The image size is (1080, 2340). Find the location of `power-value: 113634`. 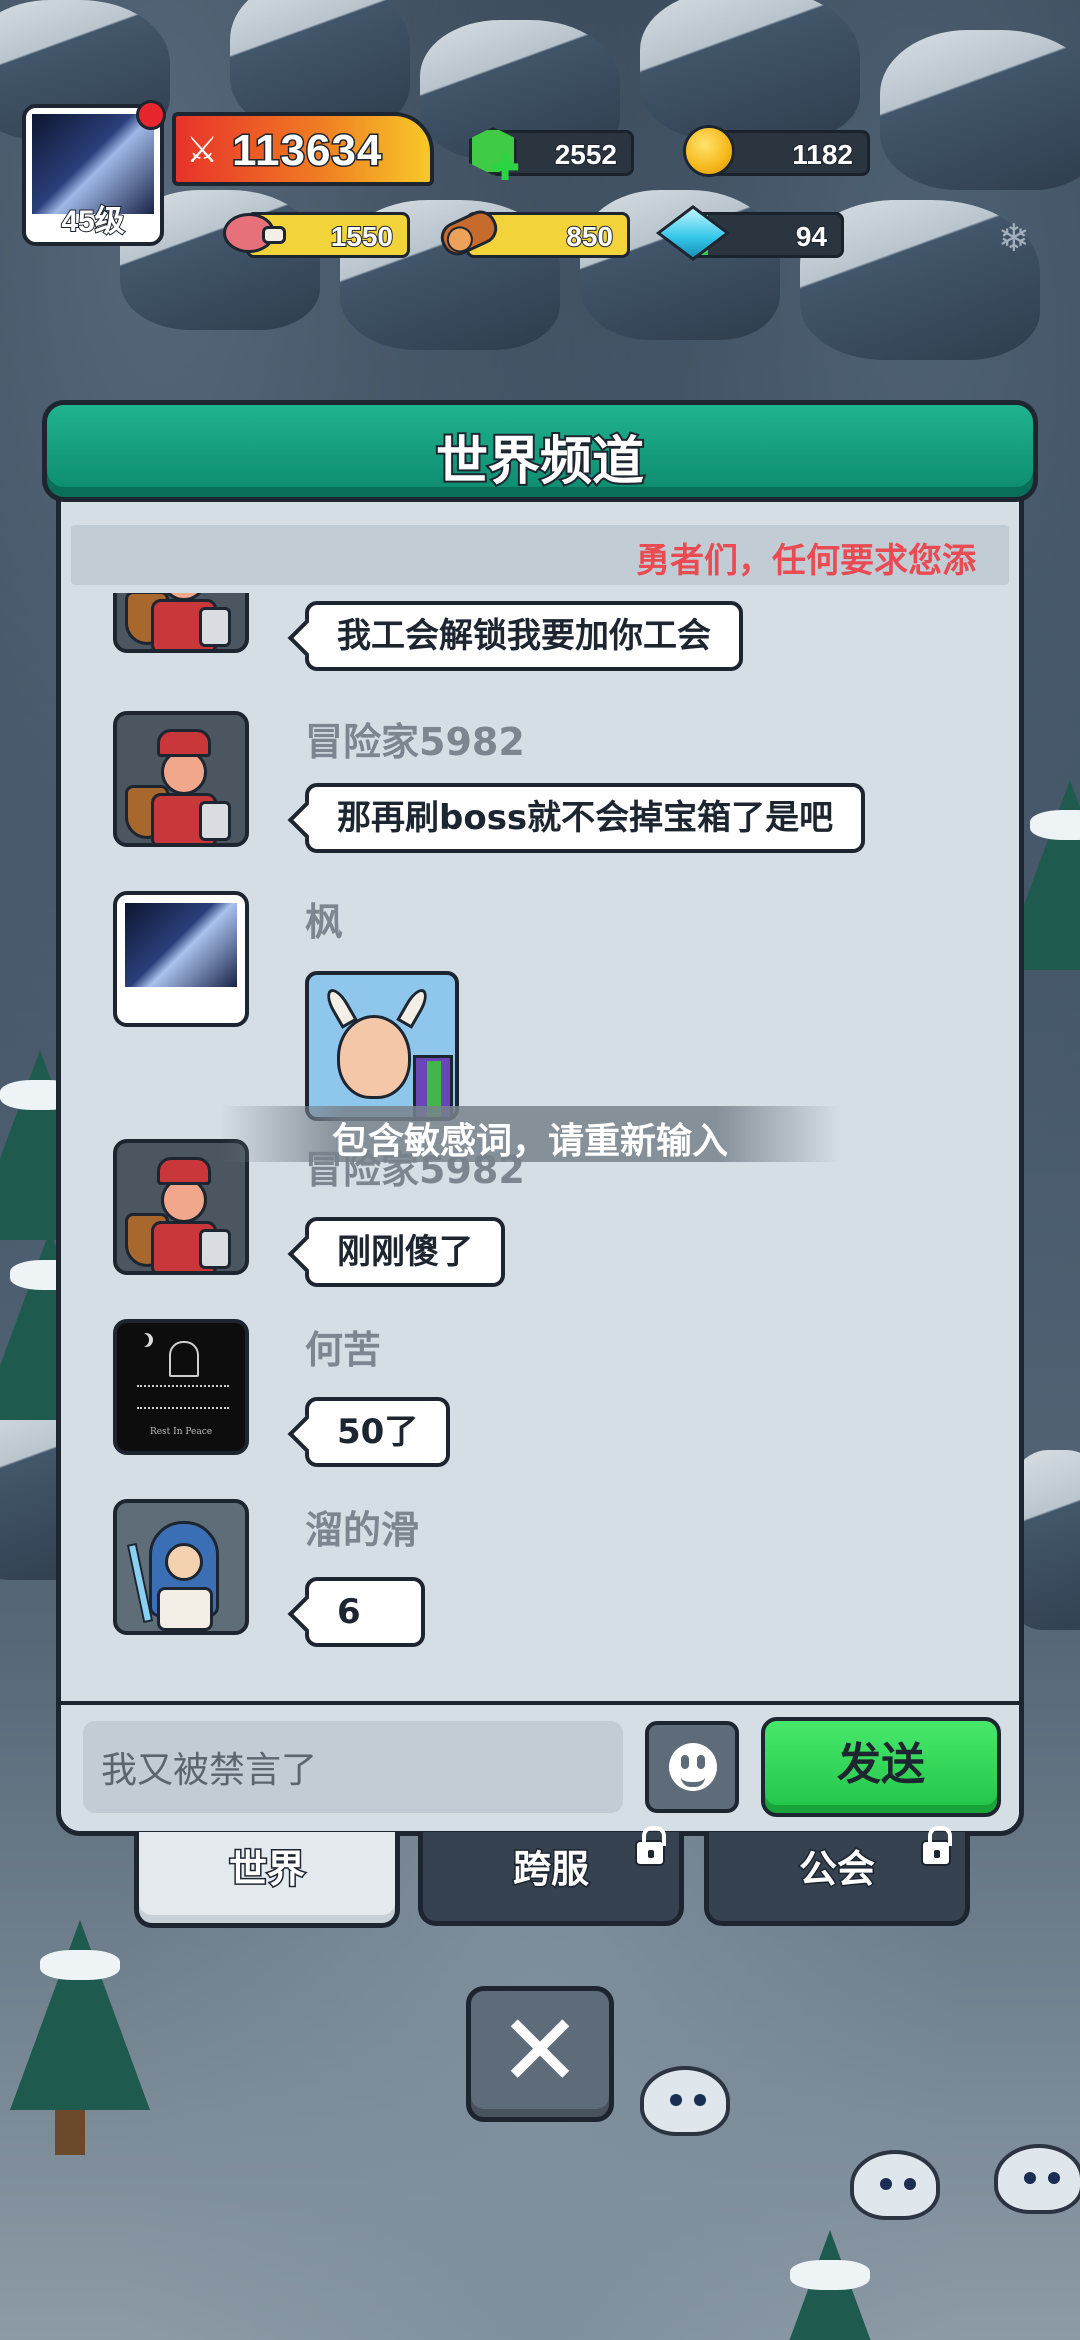

power-value: 113634 is located at coordinates (306, 151).